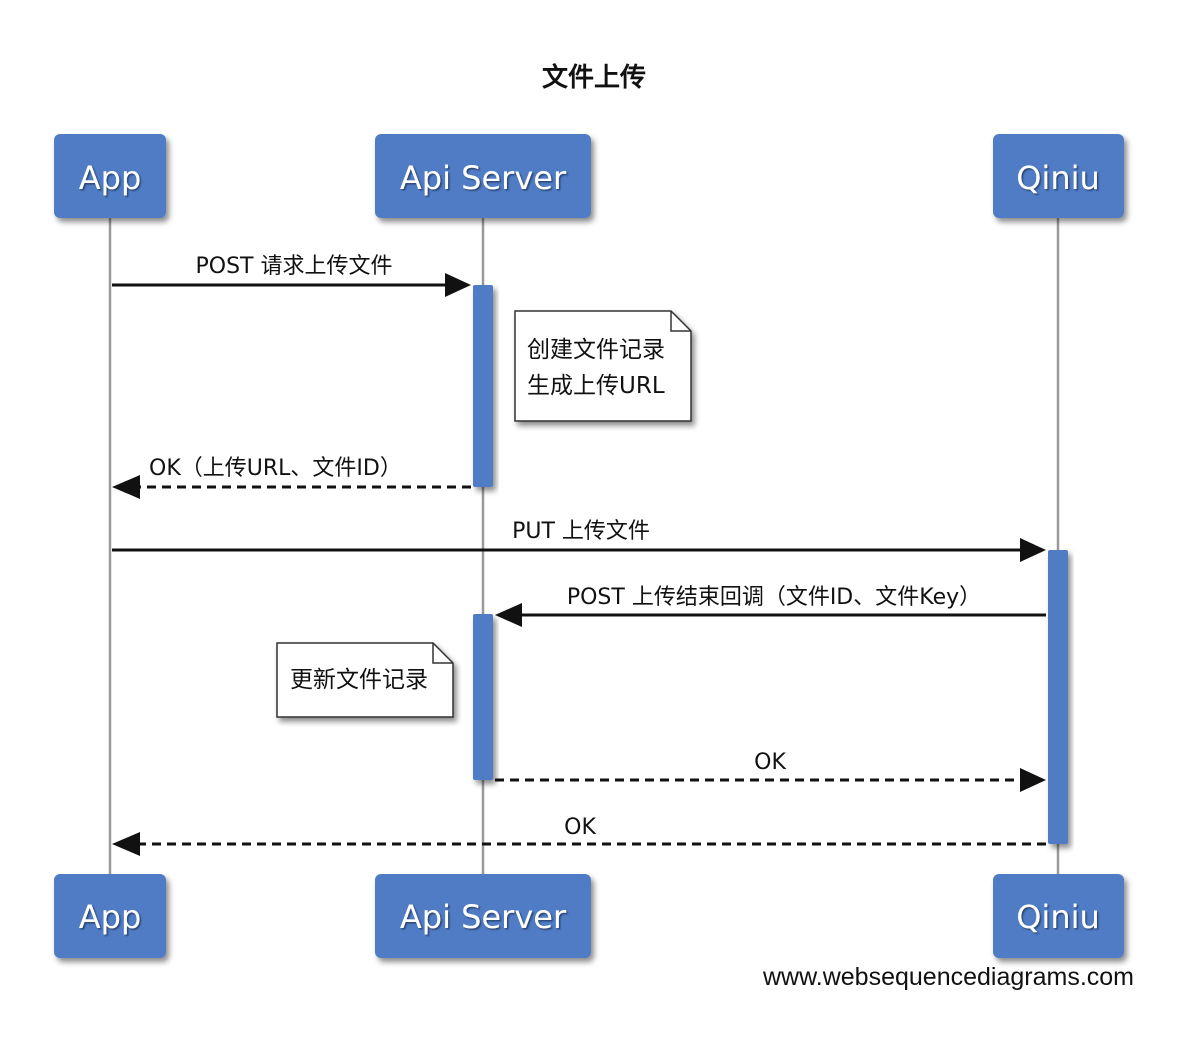  I want to click on message-label: PUT 上传文件, so click(581, 531).